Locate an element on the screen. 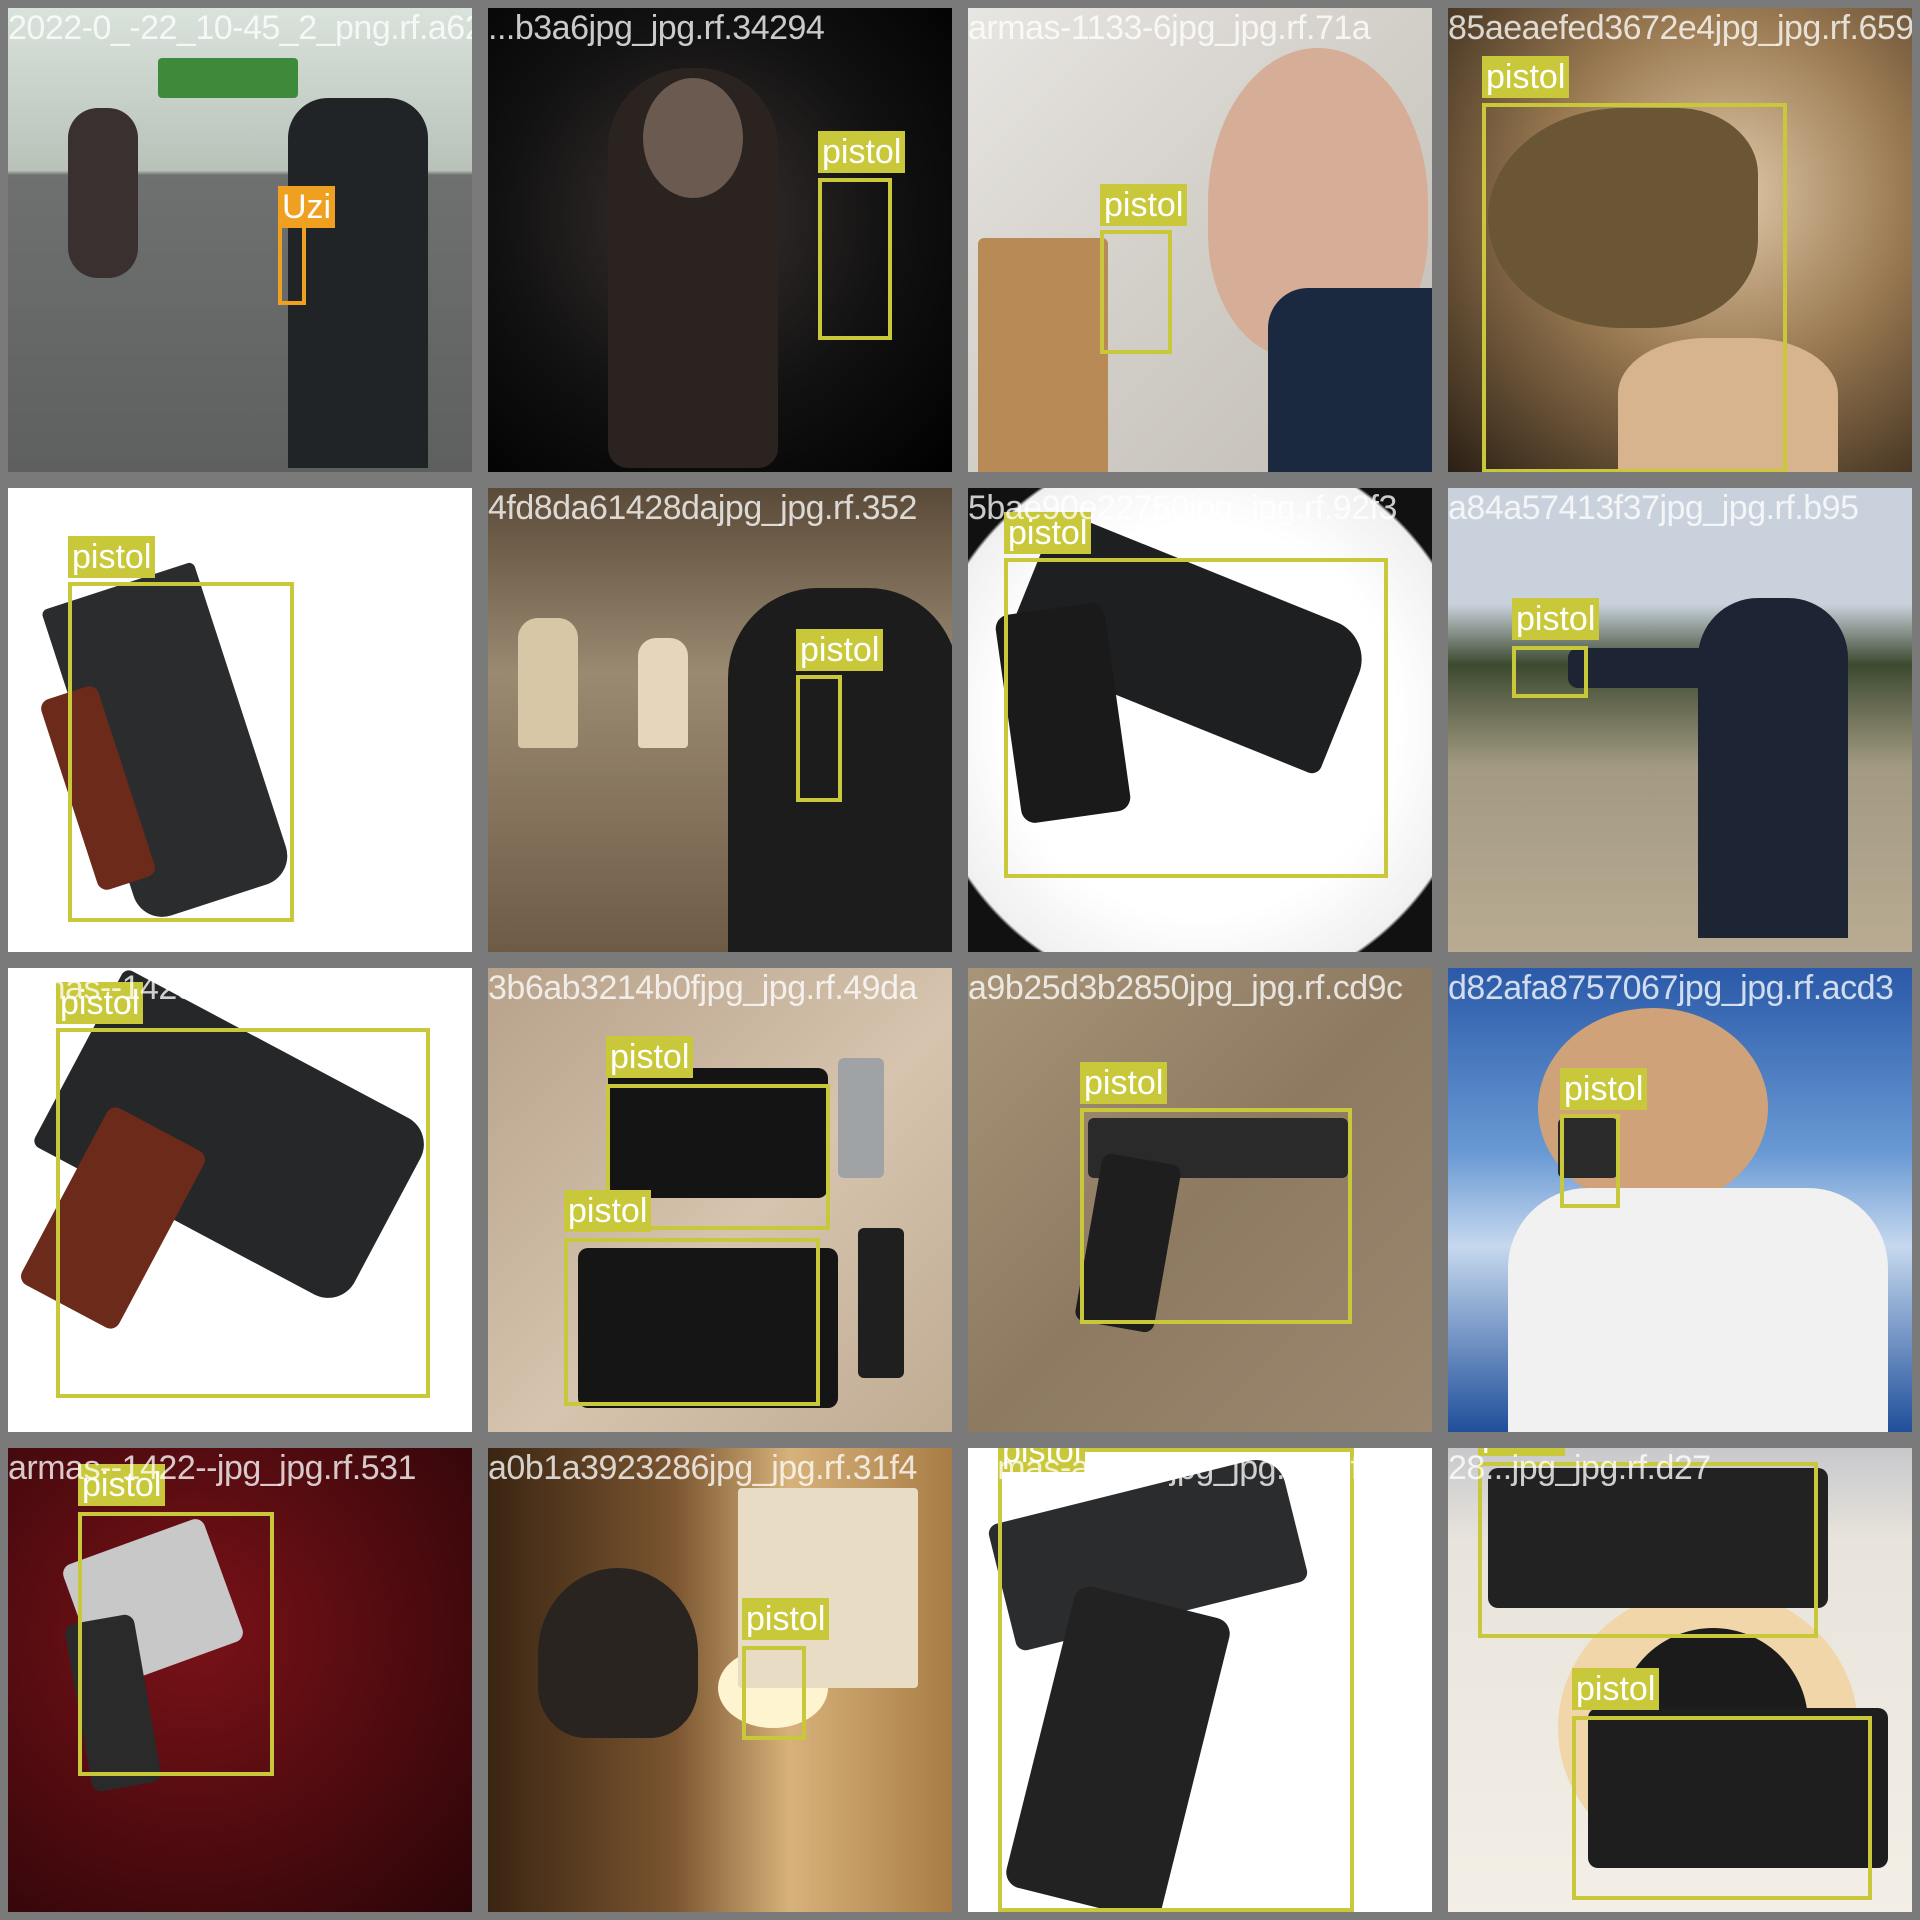 This screenshot has width=1920, height=1920. filename-label: a84a57413f37jpg_jpg.rf.b95 is located at coordinates (1653, 508).